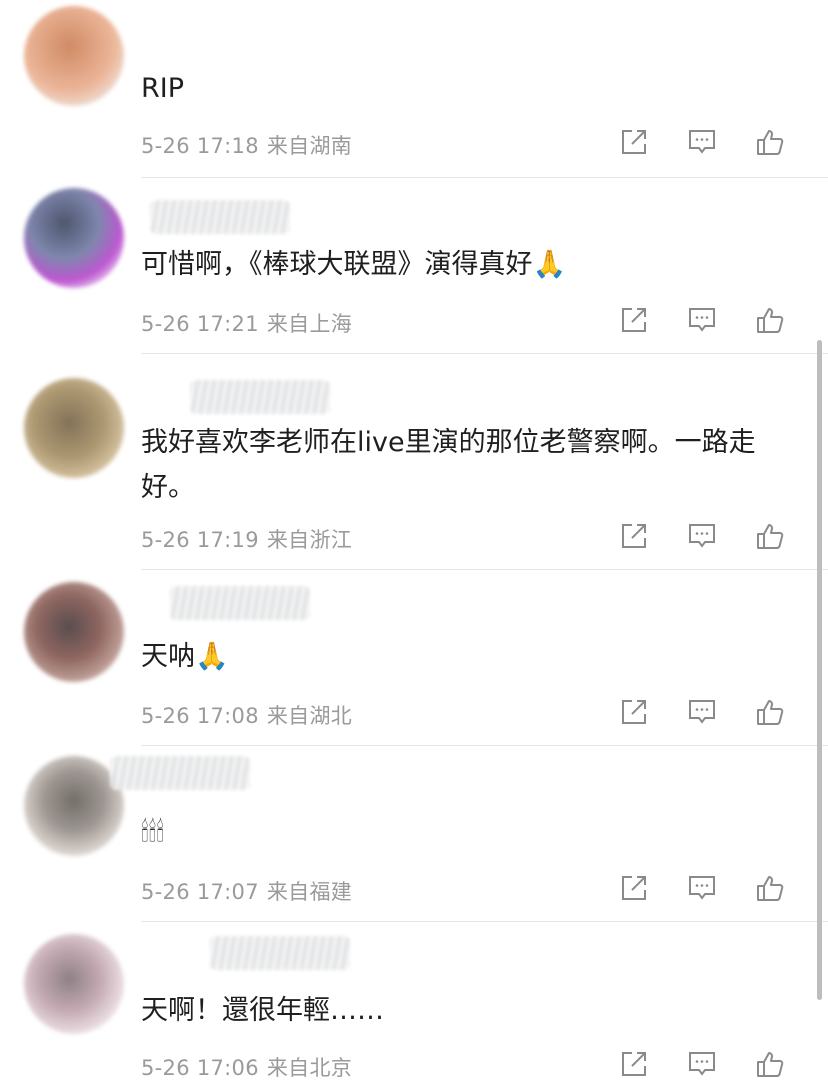 The width and height of the screenshot is (828, 1091). Describe the element at coordinates (309, 892) in the screenshot. I see `comment-location: 来自福建` at that location.